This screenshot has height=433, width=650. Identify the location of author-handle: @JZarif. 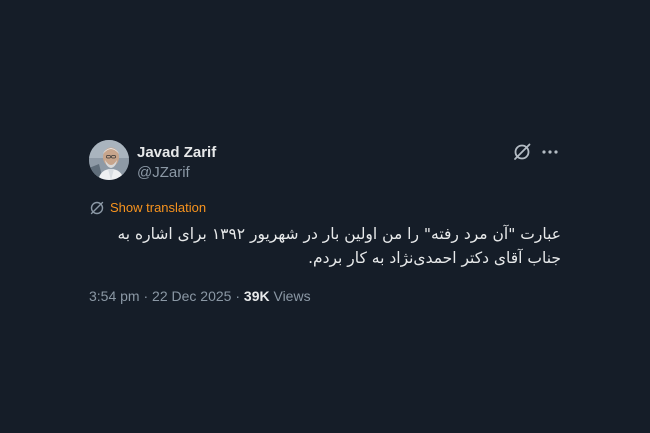
(163, 172).